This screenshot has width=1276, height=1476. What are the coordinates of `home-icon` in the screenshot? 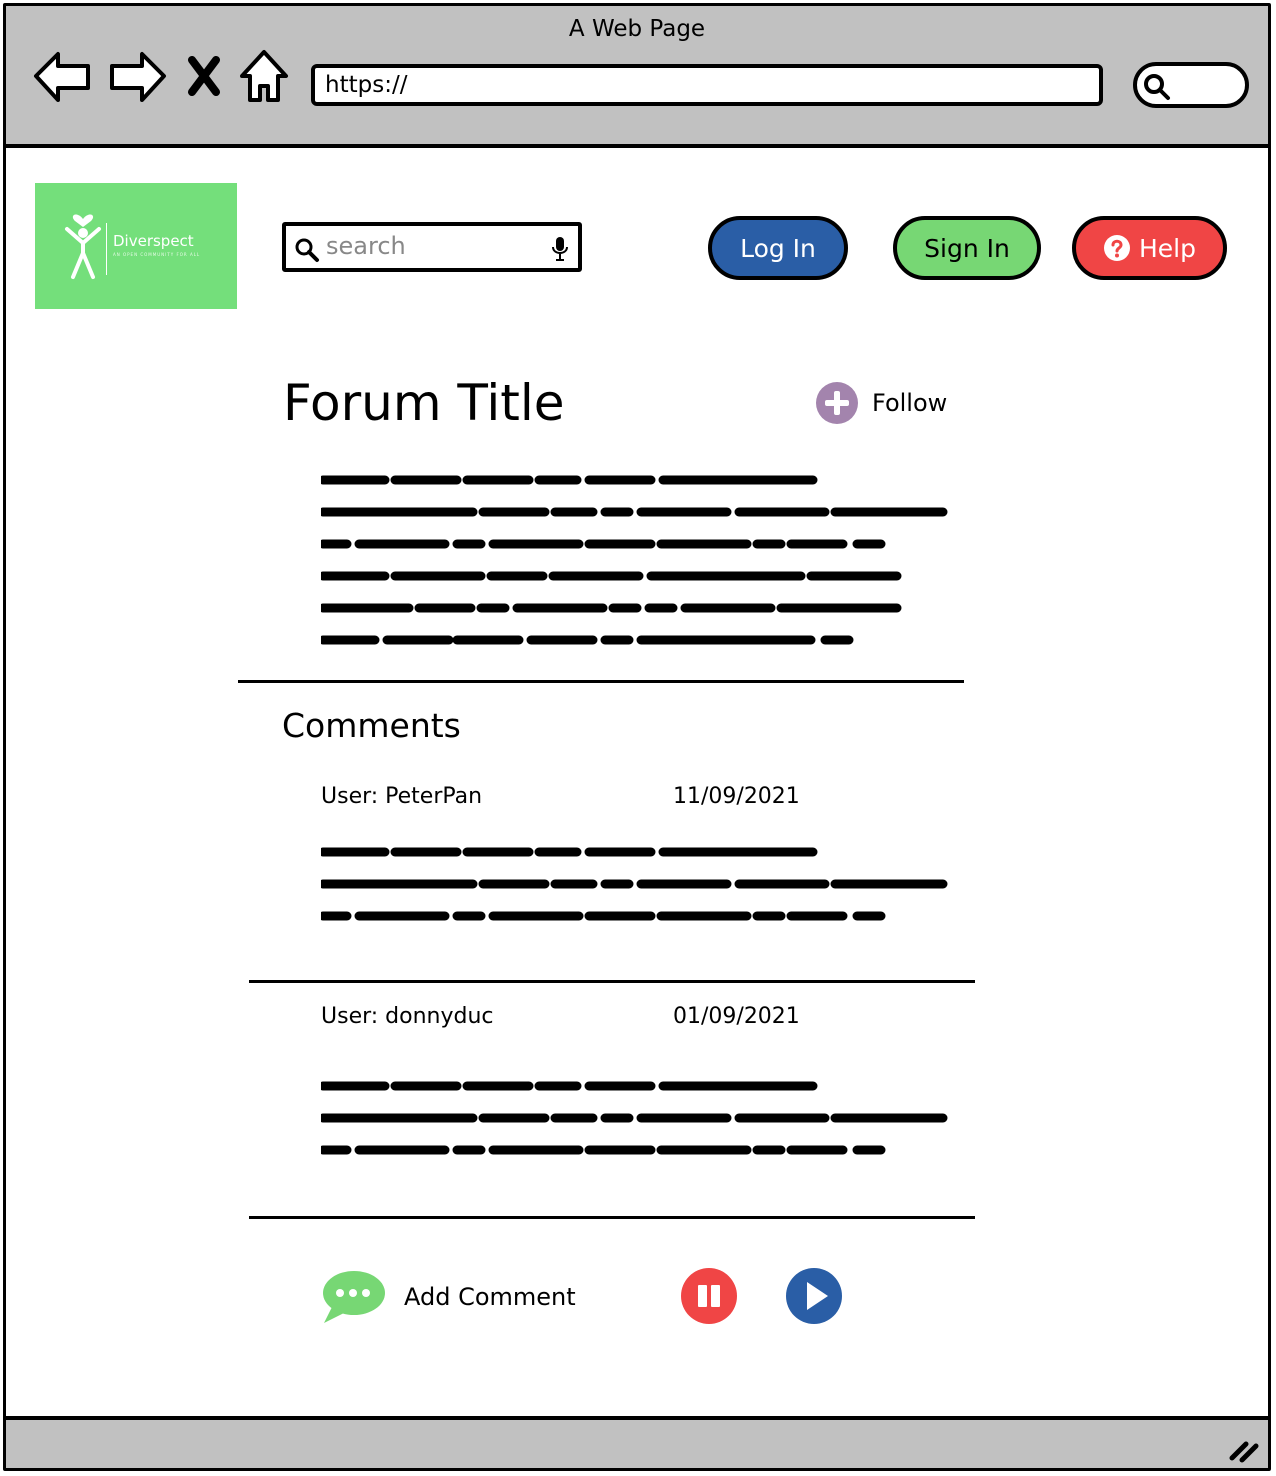 It's located at (264, 76).